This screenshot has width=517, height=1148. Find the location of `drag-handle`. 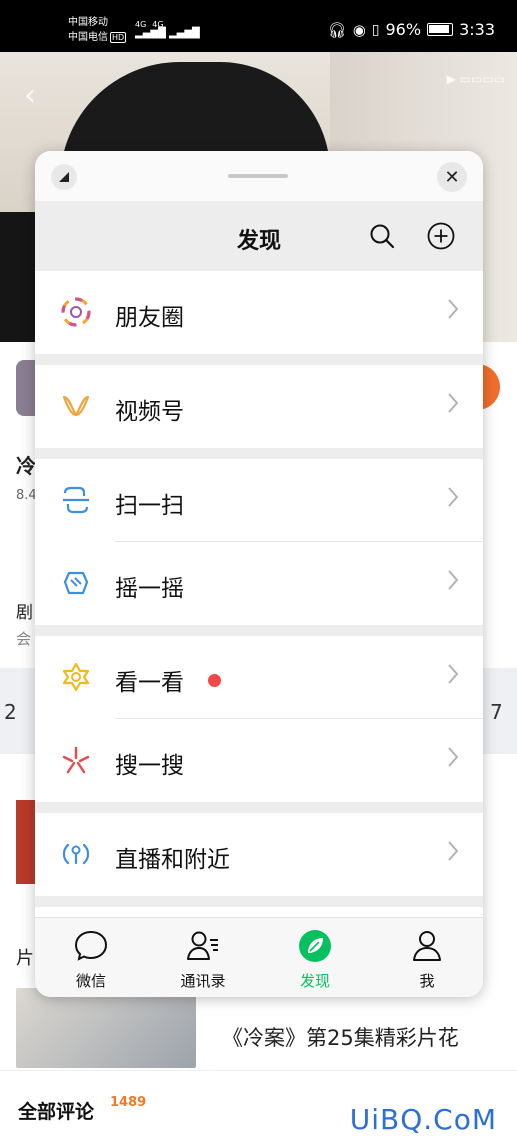

drag-handle is located at coordinates (258, 176).